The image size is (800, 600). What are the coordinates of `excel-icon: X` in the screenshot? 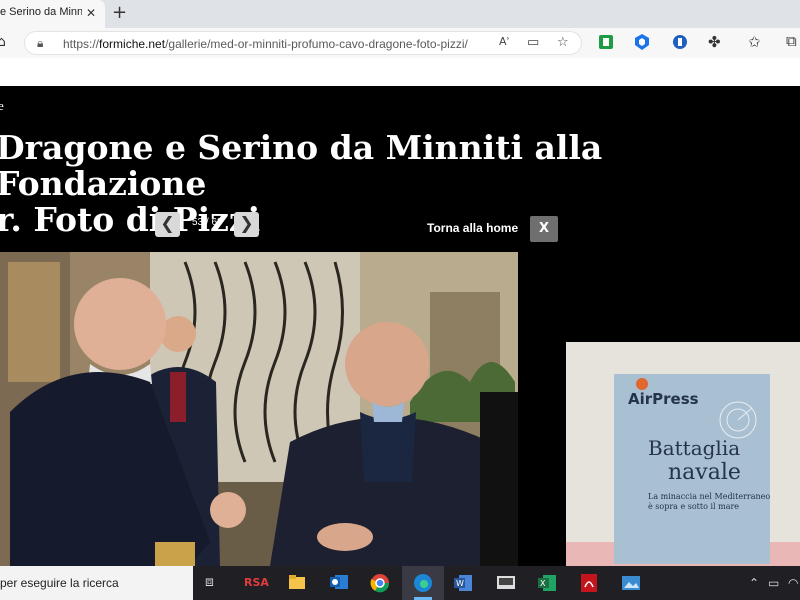 It's located at (547, 583).